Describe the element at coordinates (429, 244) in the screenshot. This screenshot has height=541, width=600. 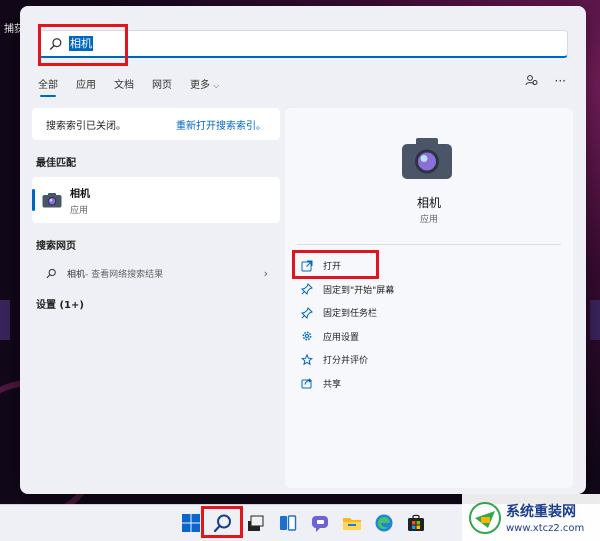
I see `divider` at that location.